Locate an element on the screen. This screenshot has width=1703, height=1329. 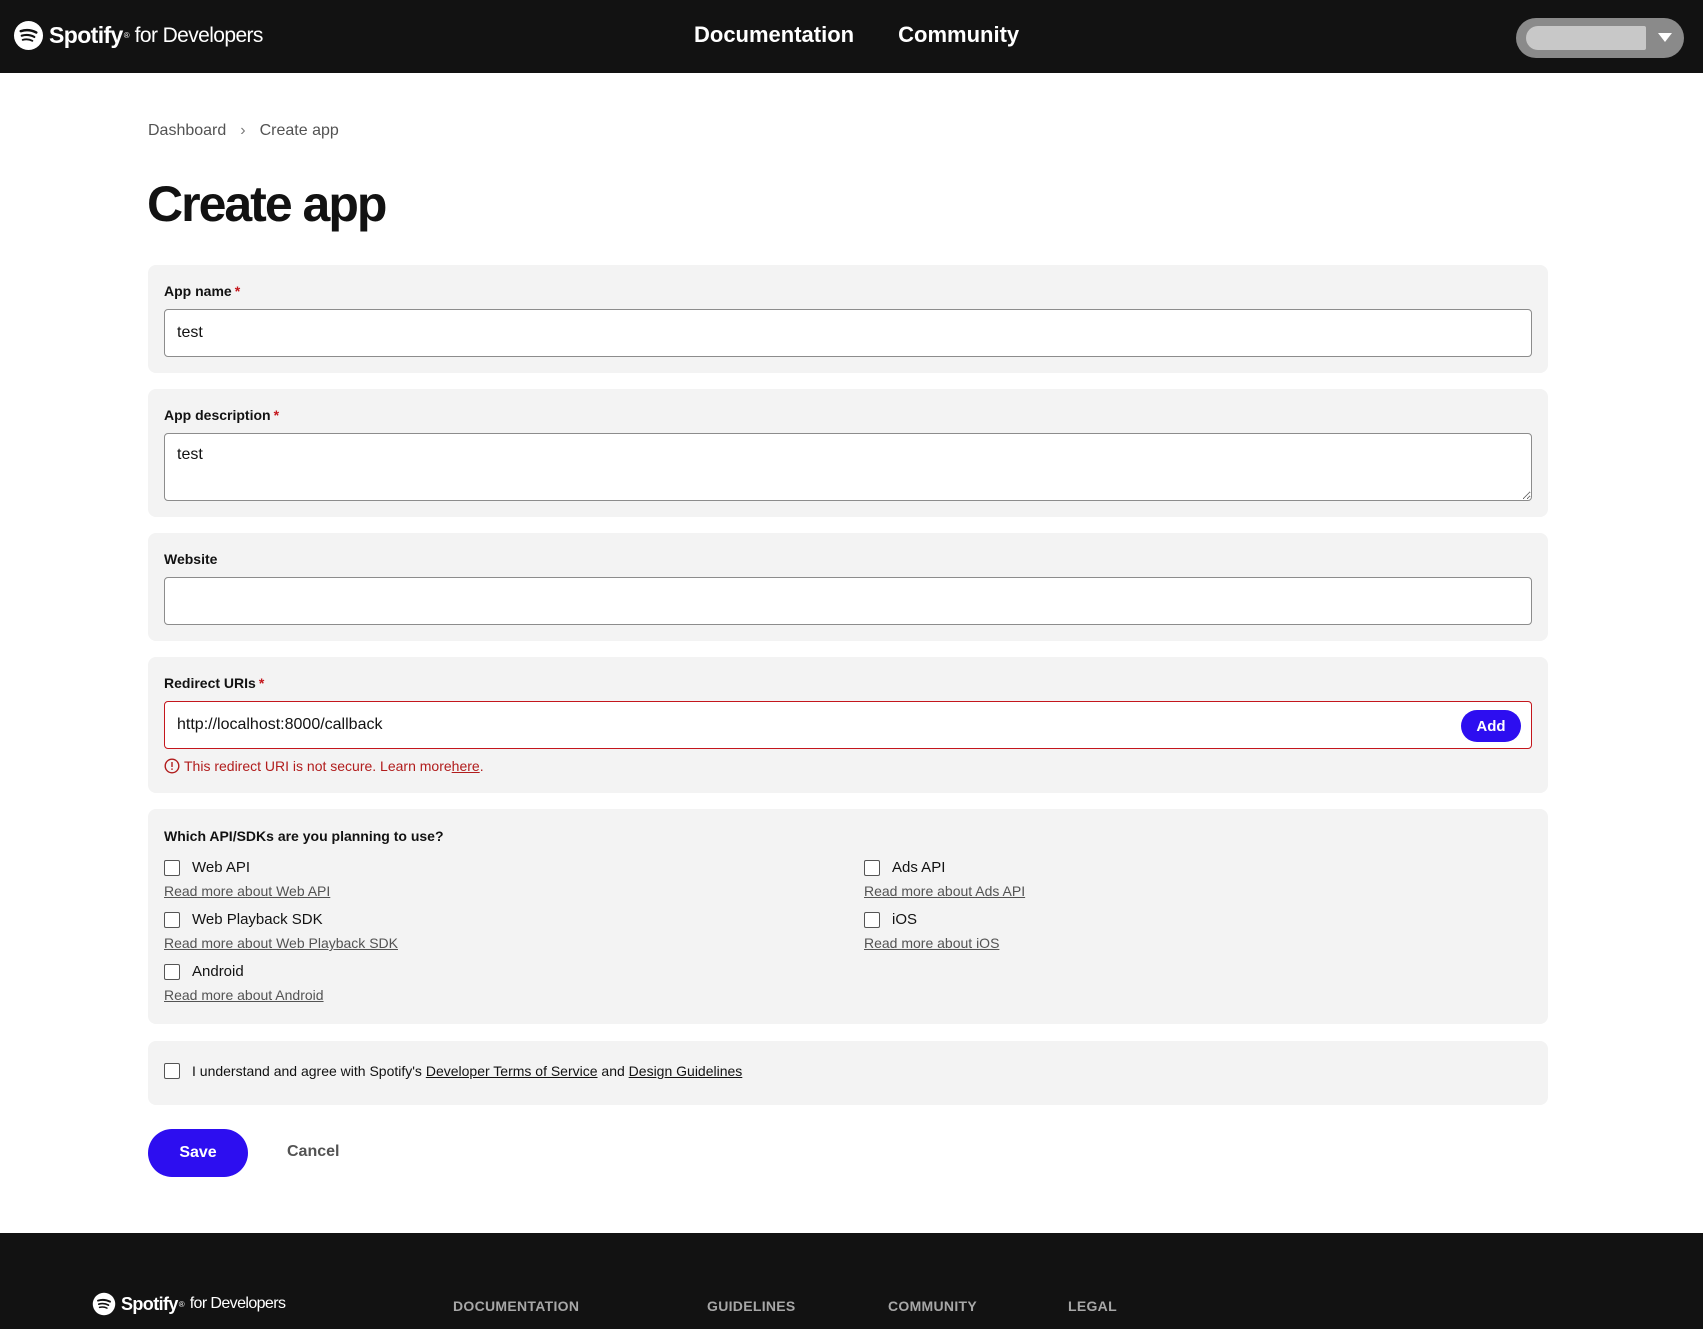
website-input is located at coordinates (848, 601).